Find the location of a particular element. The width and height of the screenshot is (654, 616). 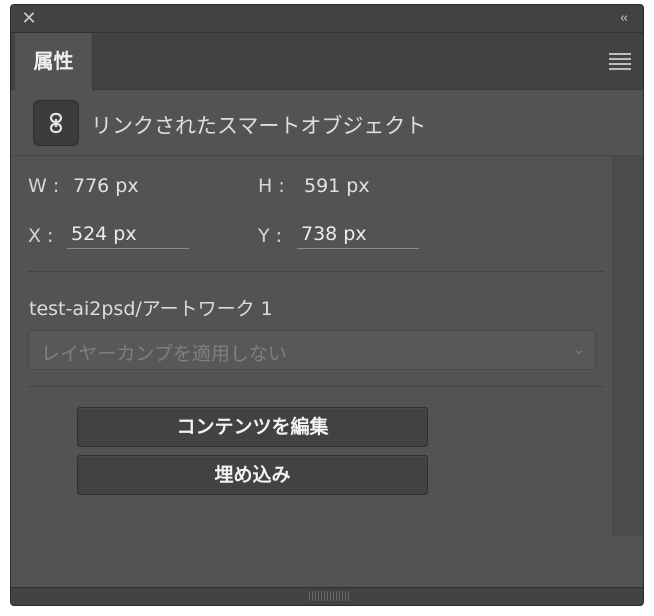

close-icon: ✕ is located at coordinates (29, 19).